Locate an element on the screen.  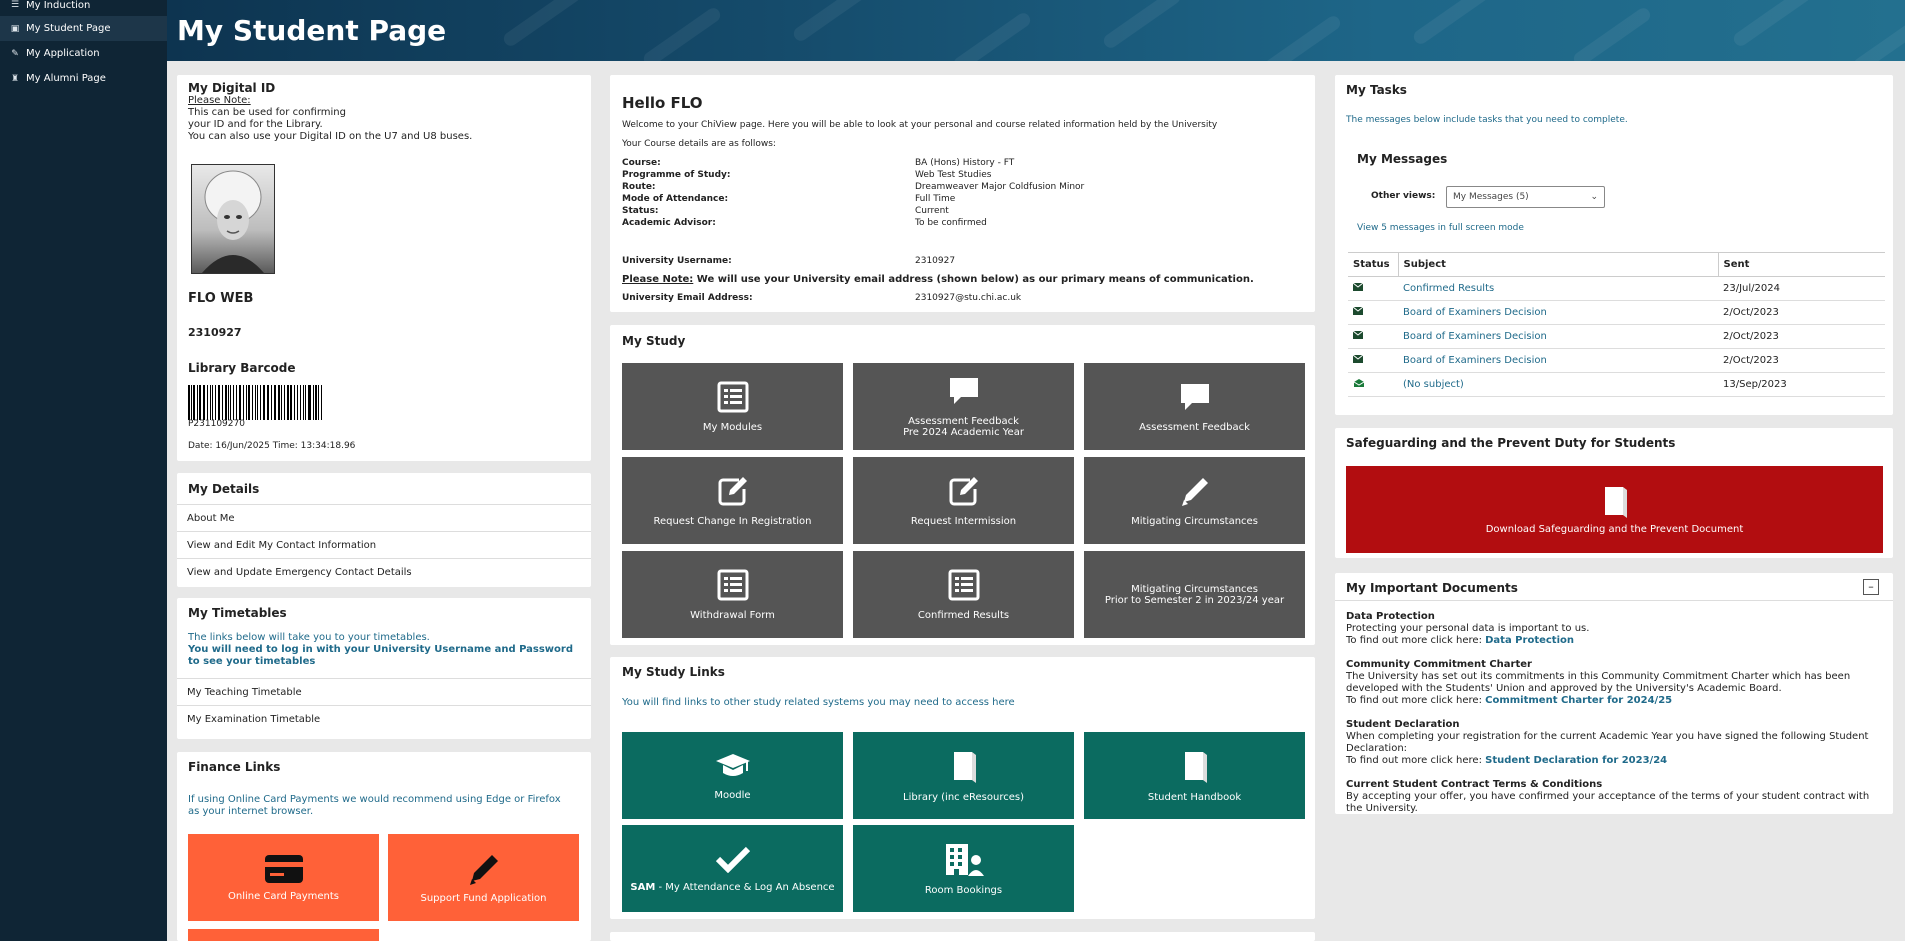
messages-title: My Messages is located at coordinates (1402, 159).